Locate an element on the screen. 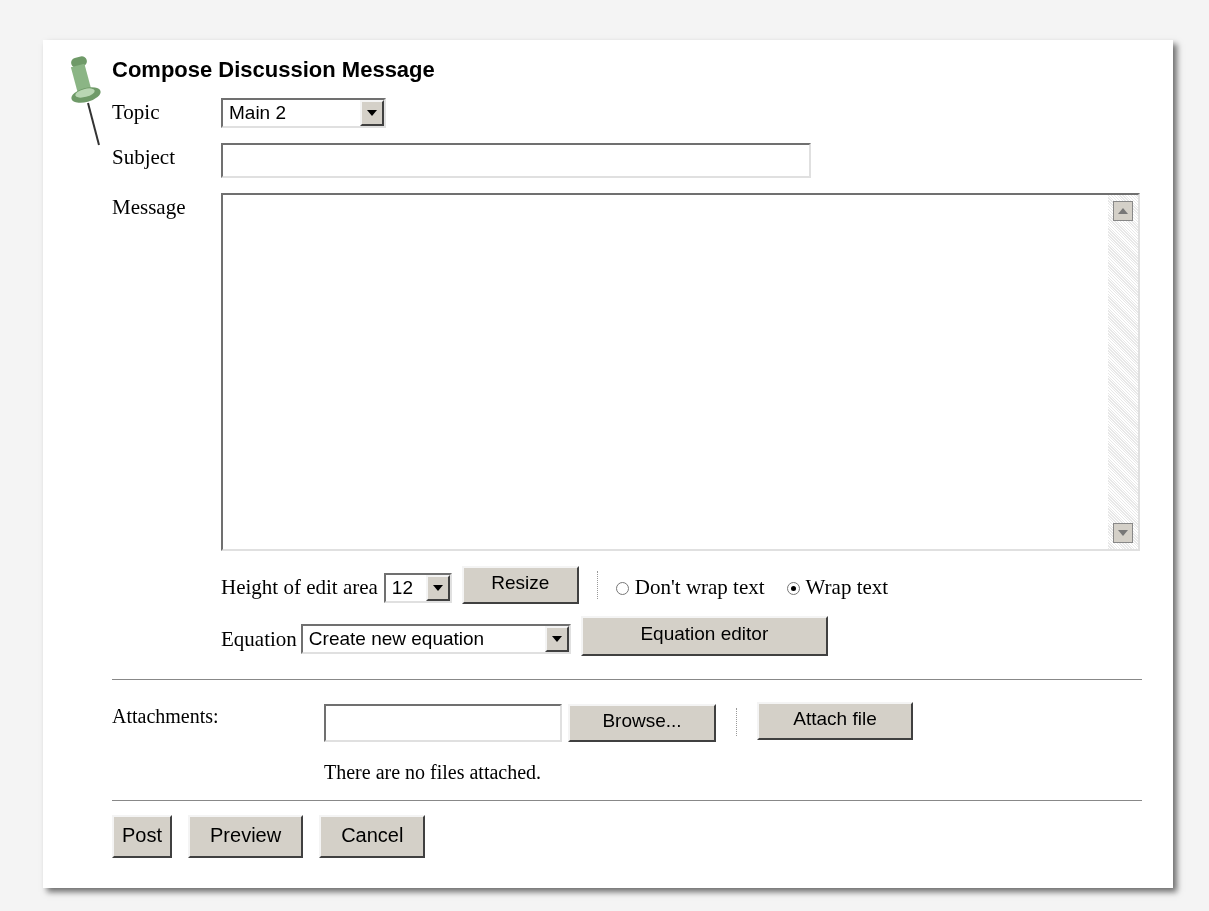  dialog-title: Compose Discussion Message is located at coordinates (274, 70).